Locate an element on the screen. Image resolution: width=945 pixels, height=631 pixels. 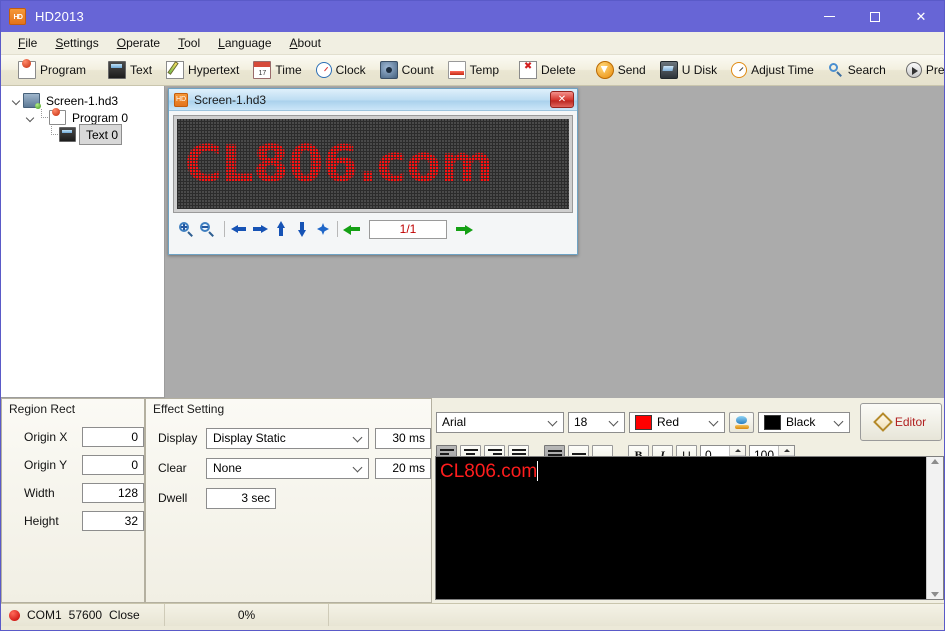
close-button: ✕ is located at coordinates (921, 16).